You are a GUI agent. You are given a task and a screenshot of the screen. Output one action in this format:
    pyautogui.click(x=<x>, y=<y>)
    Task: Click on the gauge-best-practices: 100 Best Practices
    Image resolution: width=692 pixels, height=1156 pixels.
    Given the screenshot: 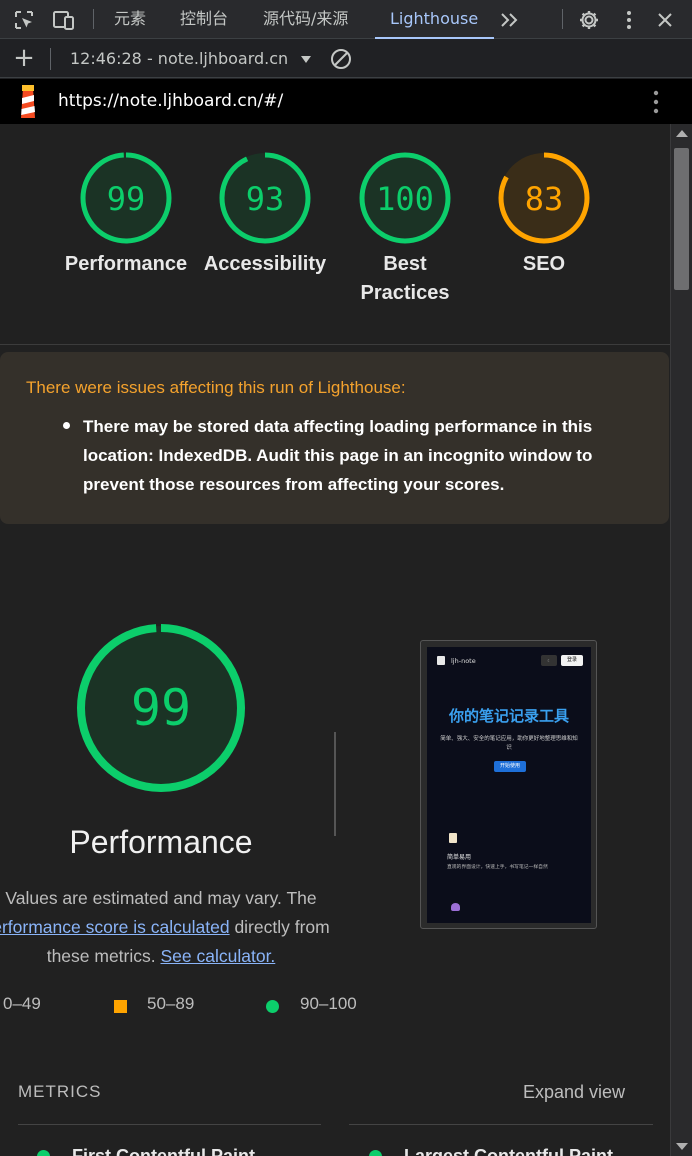 What is the action you would take?
    pyautogui.click(x=405, y=229)
    